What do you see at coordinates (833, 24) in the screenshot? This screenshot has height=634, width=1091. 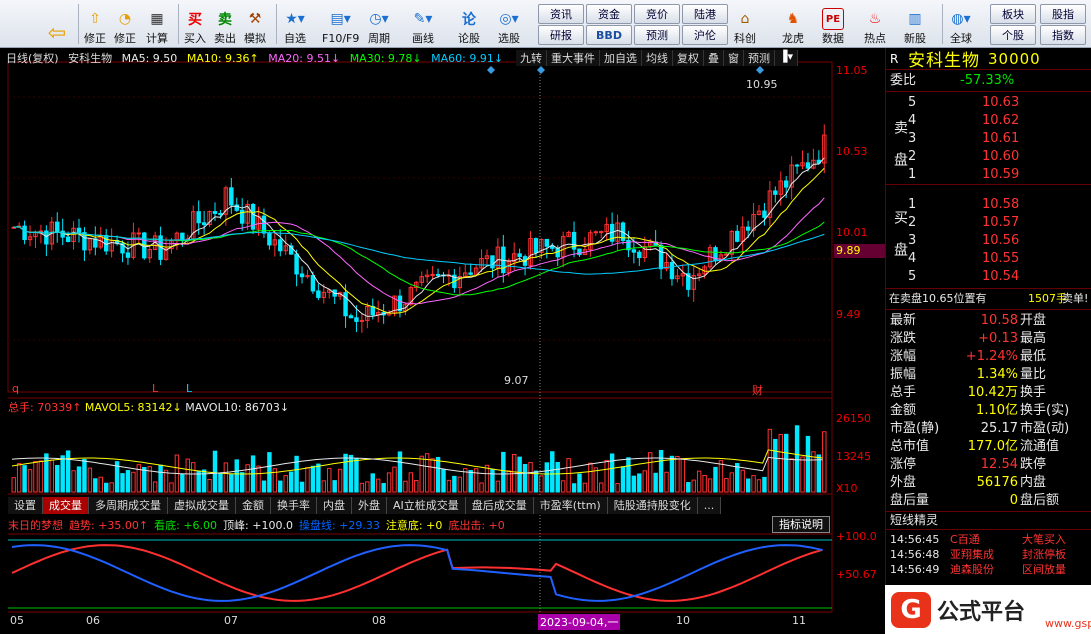 I see `data-button: PE 数据` at bounding box center [833, 24].